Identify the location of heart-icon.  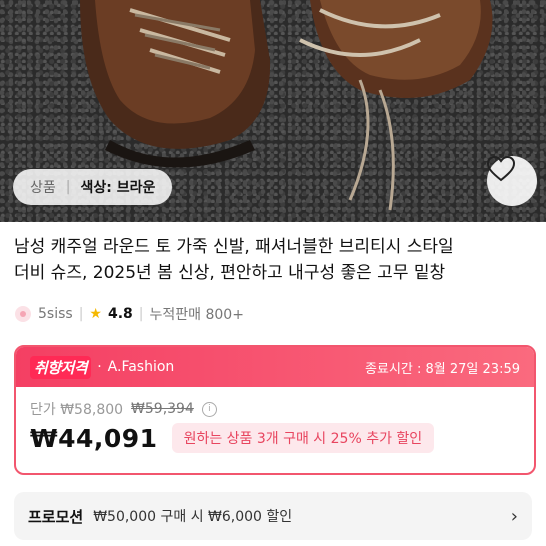
(501, 169).